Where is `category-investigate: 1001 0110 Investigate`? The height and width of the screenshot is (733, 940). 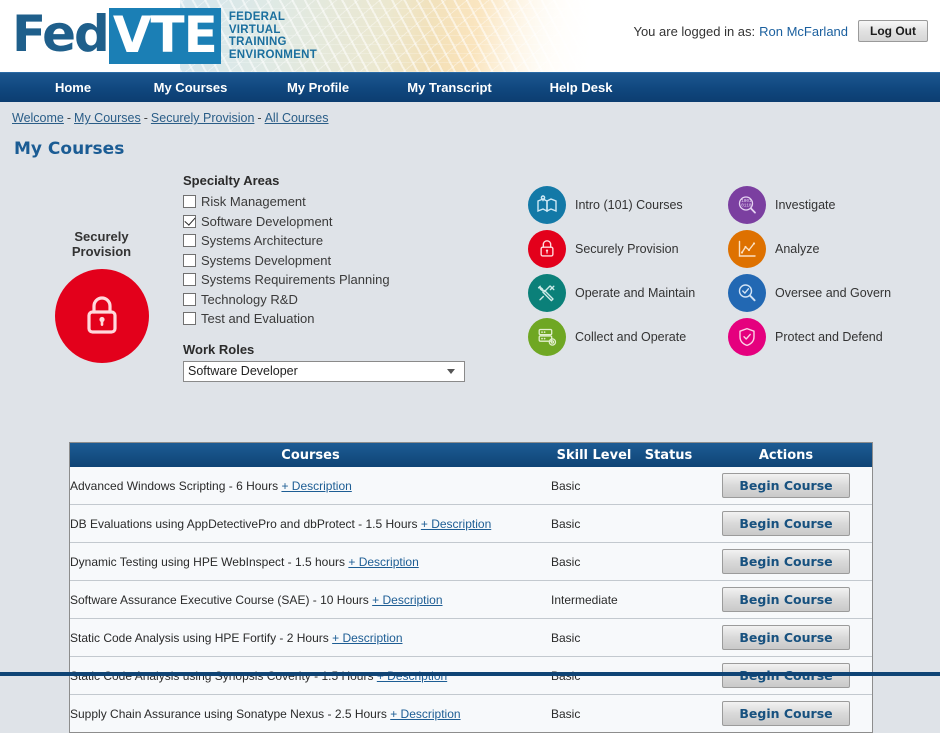
category-investigate: 1001 0110 Investigate is located at coordinates (828, 205).